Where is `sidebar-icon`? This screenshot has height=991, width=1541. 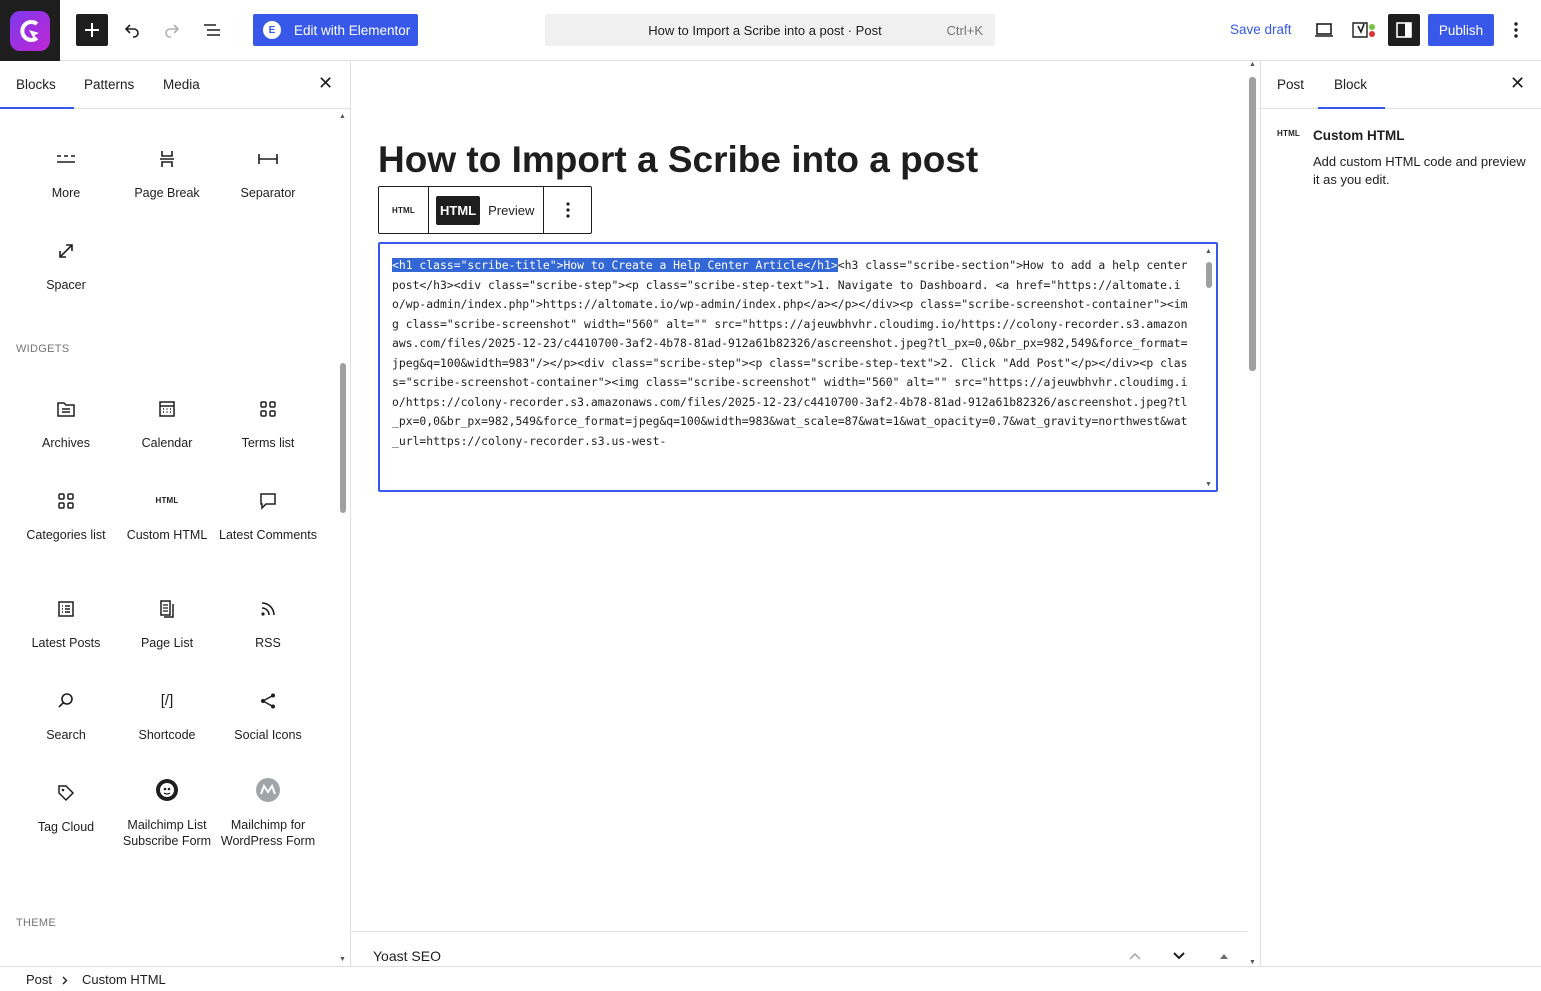 sidebar-icon is located at coordinates (1404, 30).